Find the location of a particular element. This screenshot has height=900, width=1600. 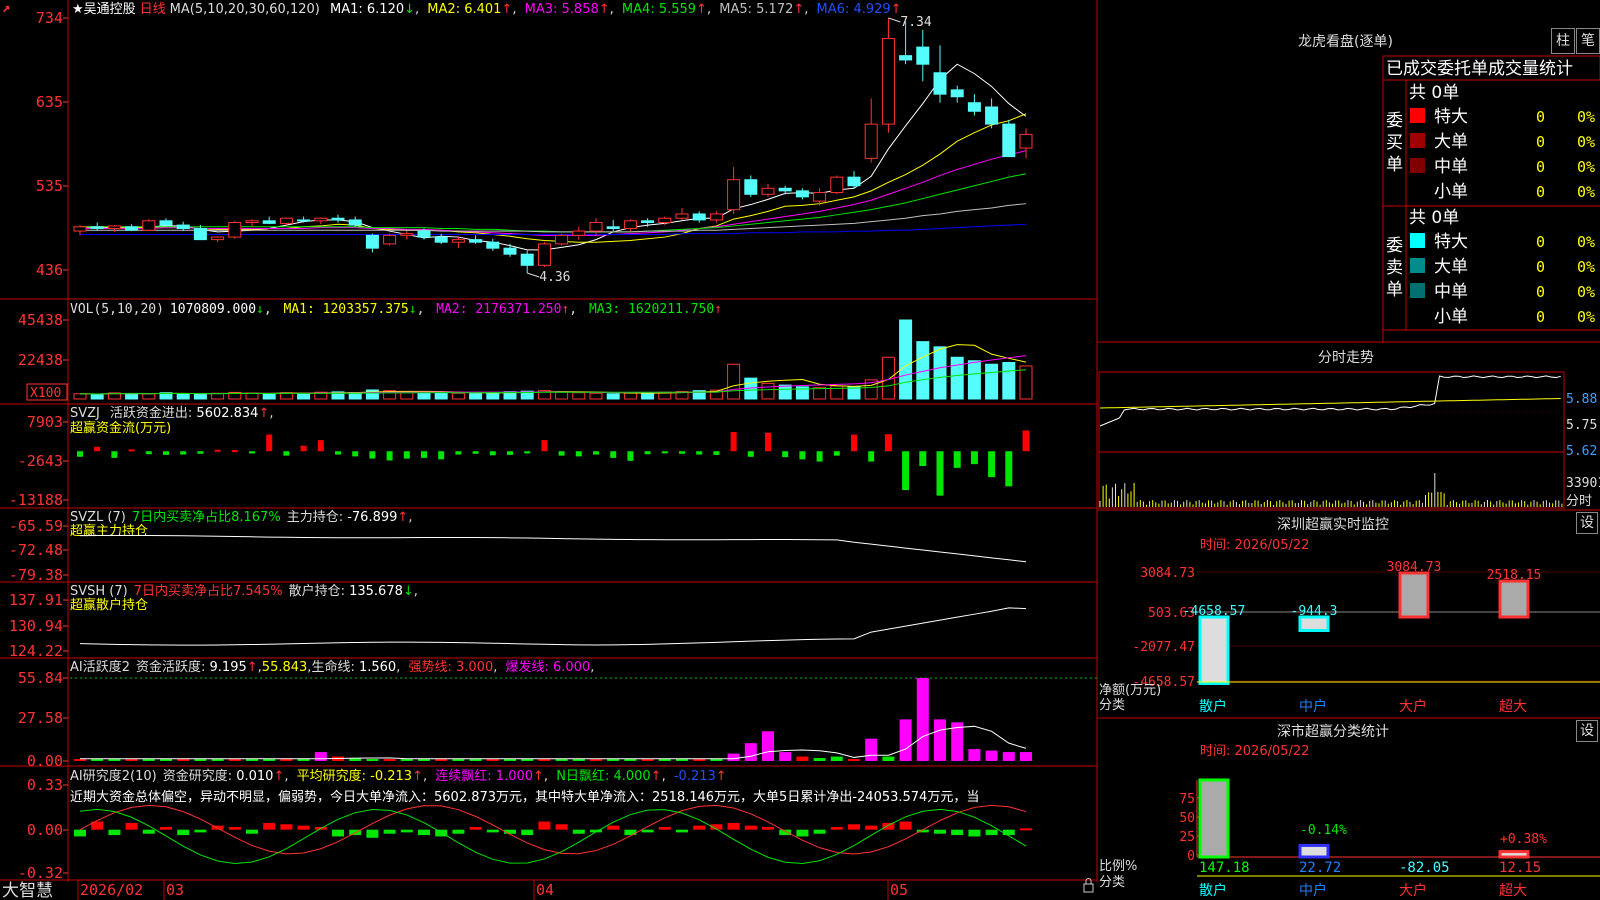

monitor-settings-button: 设 is located at coordinates (1587, 523).